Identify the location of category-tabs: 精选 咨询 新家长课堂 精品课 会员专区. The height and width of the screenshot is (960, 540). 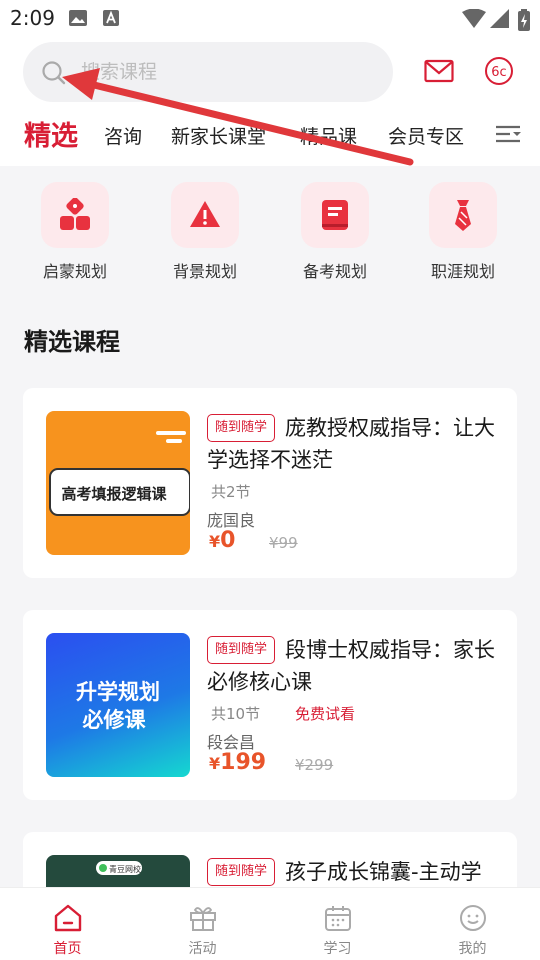
(270, 134).